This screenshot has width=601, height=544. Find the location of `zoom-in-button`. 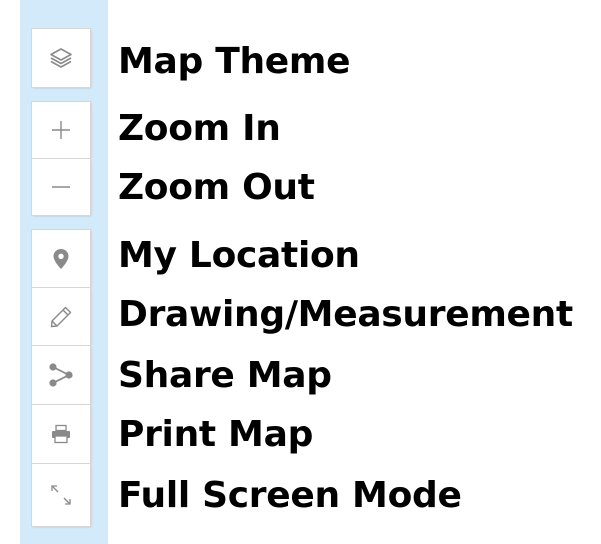

zoom-in-button is located at coordinates (61, 130).